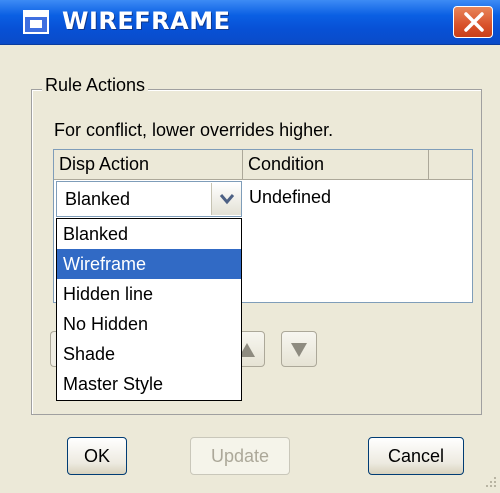 This screenshot has height=493, width=500. Describe the element at coordinates (95, 85) in the screenshot. I see `rule-actions-label: Rule Actions` at that location.